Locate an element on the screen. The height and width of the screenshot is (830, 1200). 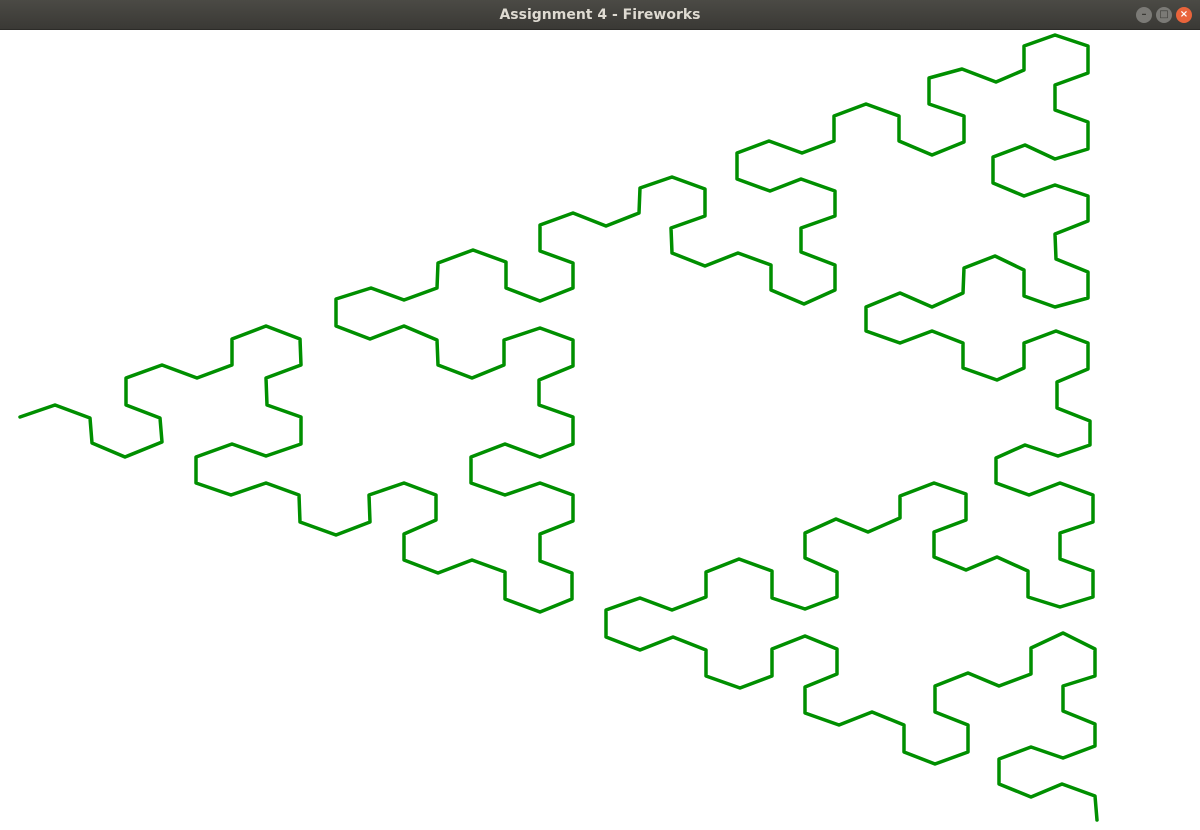
window-controls: – □ × is located at coordinates (1164, 15).